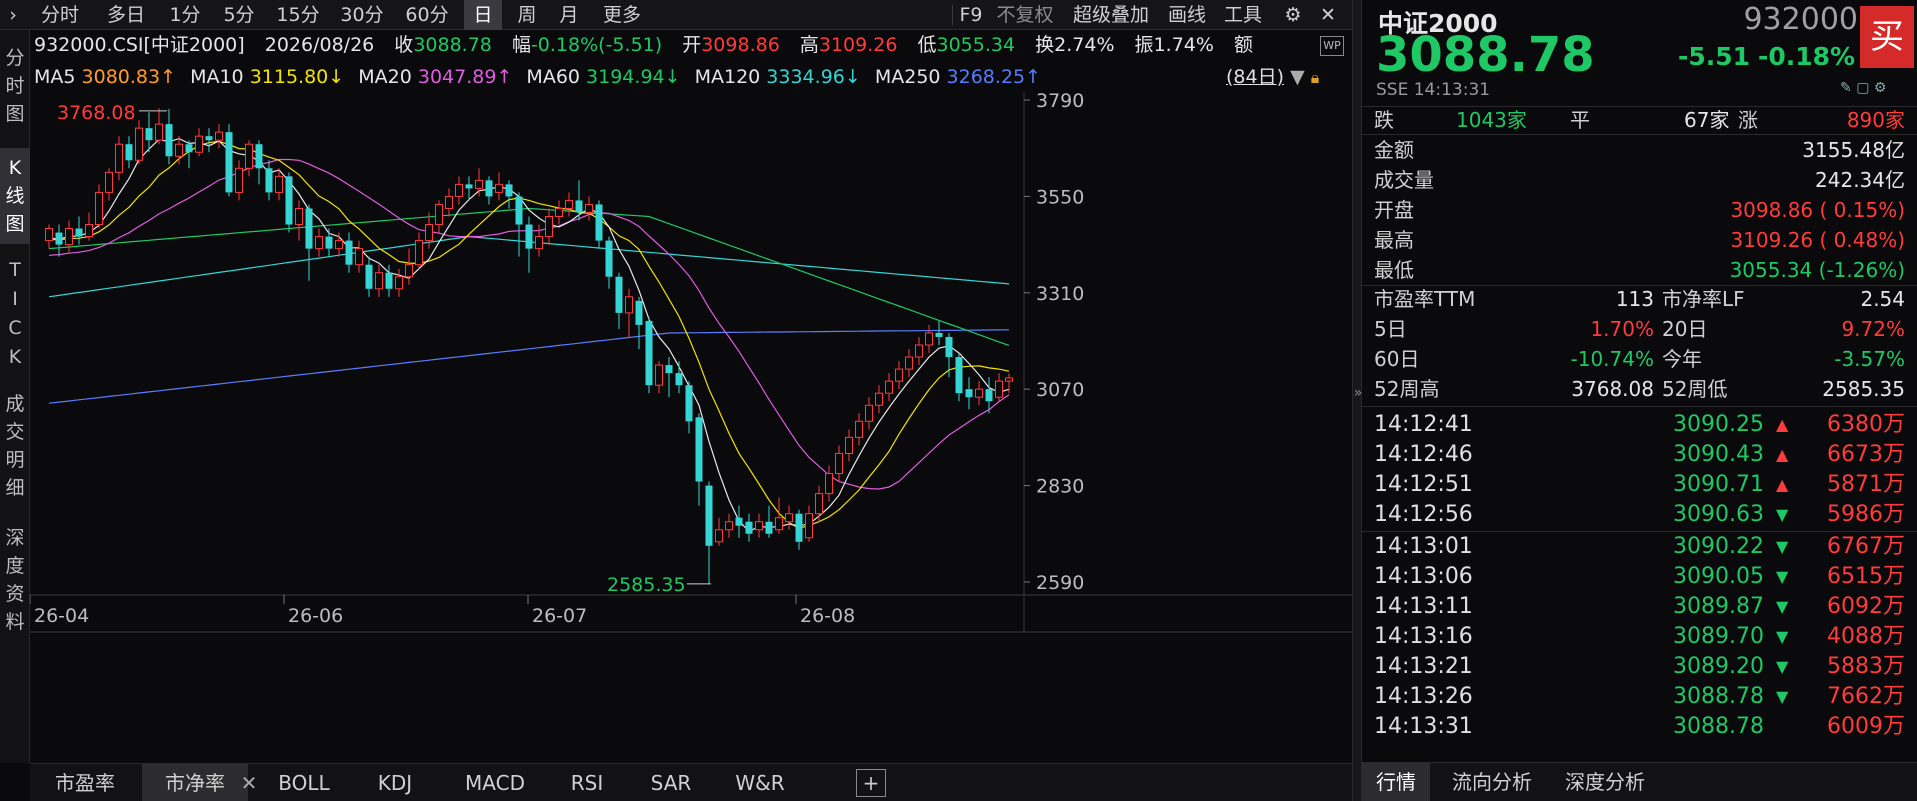  I want to click on collapse-left-icon: ›, so click(13, 15).